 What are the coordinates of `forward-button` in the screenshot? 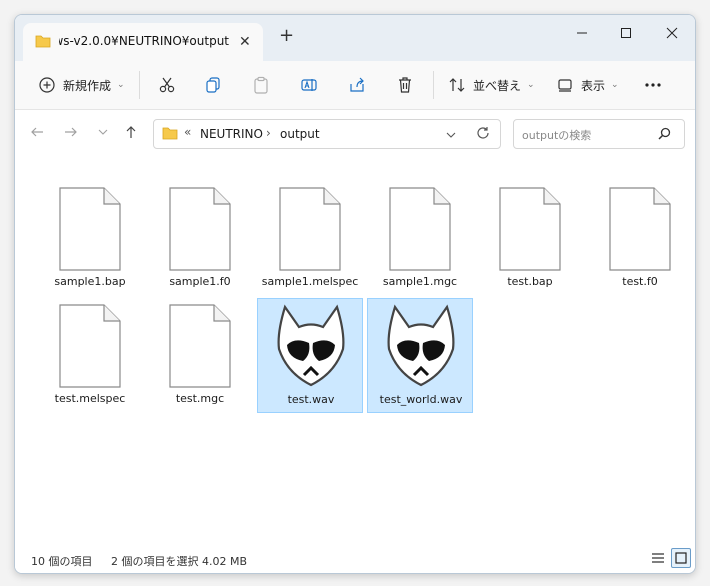 It's located at (71, 132).